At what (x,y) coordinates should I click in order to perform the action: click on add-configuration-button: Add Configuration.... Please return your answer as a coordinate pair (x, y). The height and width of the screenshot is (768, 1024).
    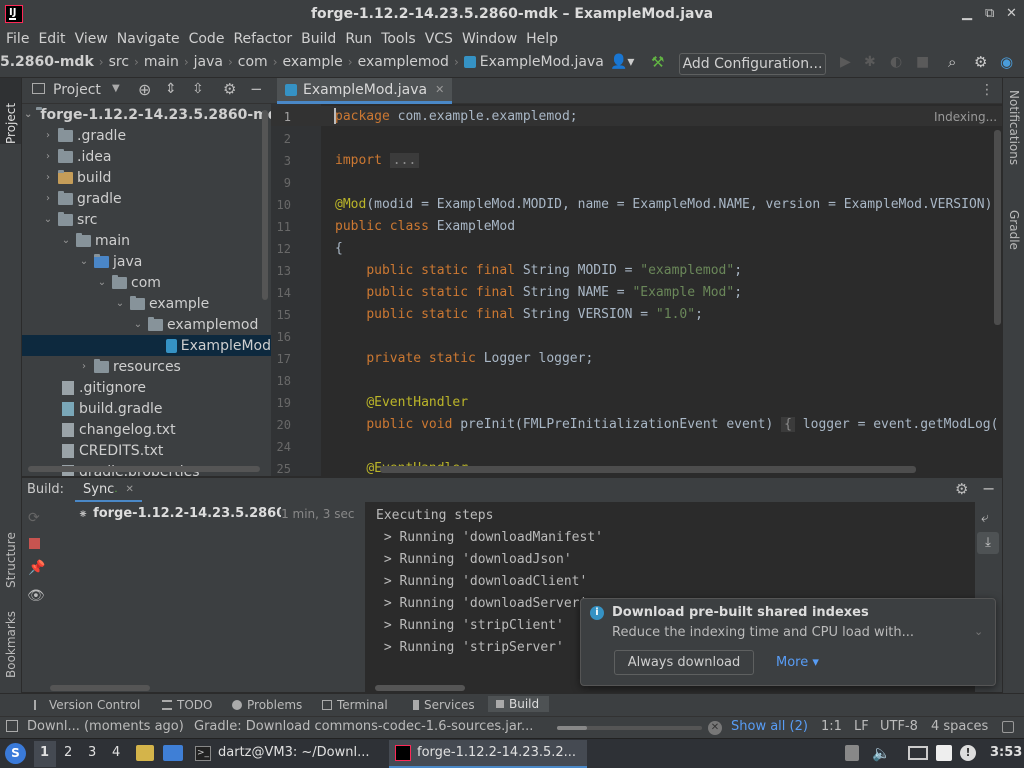
    Looking at the image, I should click on (752, 64).